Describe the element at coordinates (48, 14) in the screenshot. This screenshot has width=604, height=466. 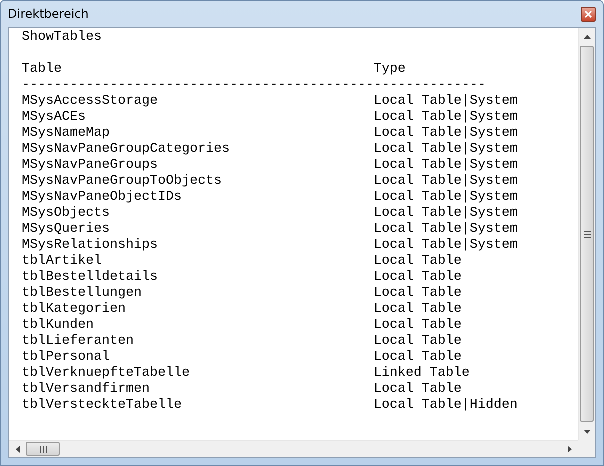
I see `window-title: Direktbereich` at that location.